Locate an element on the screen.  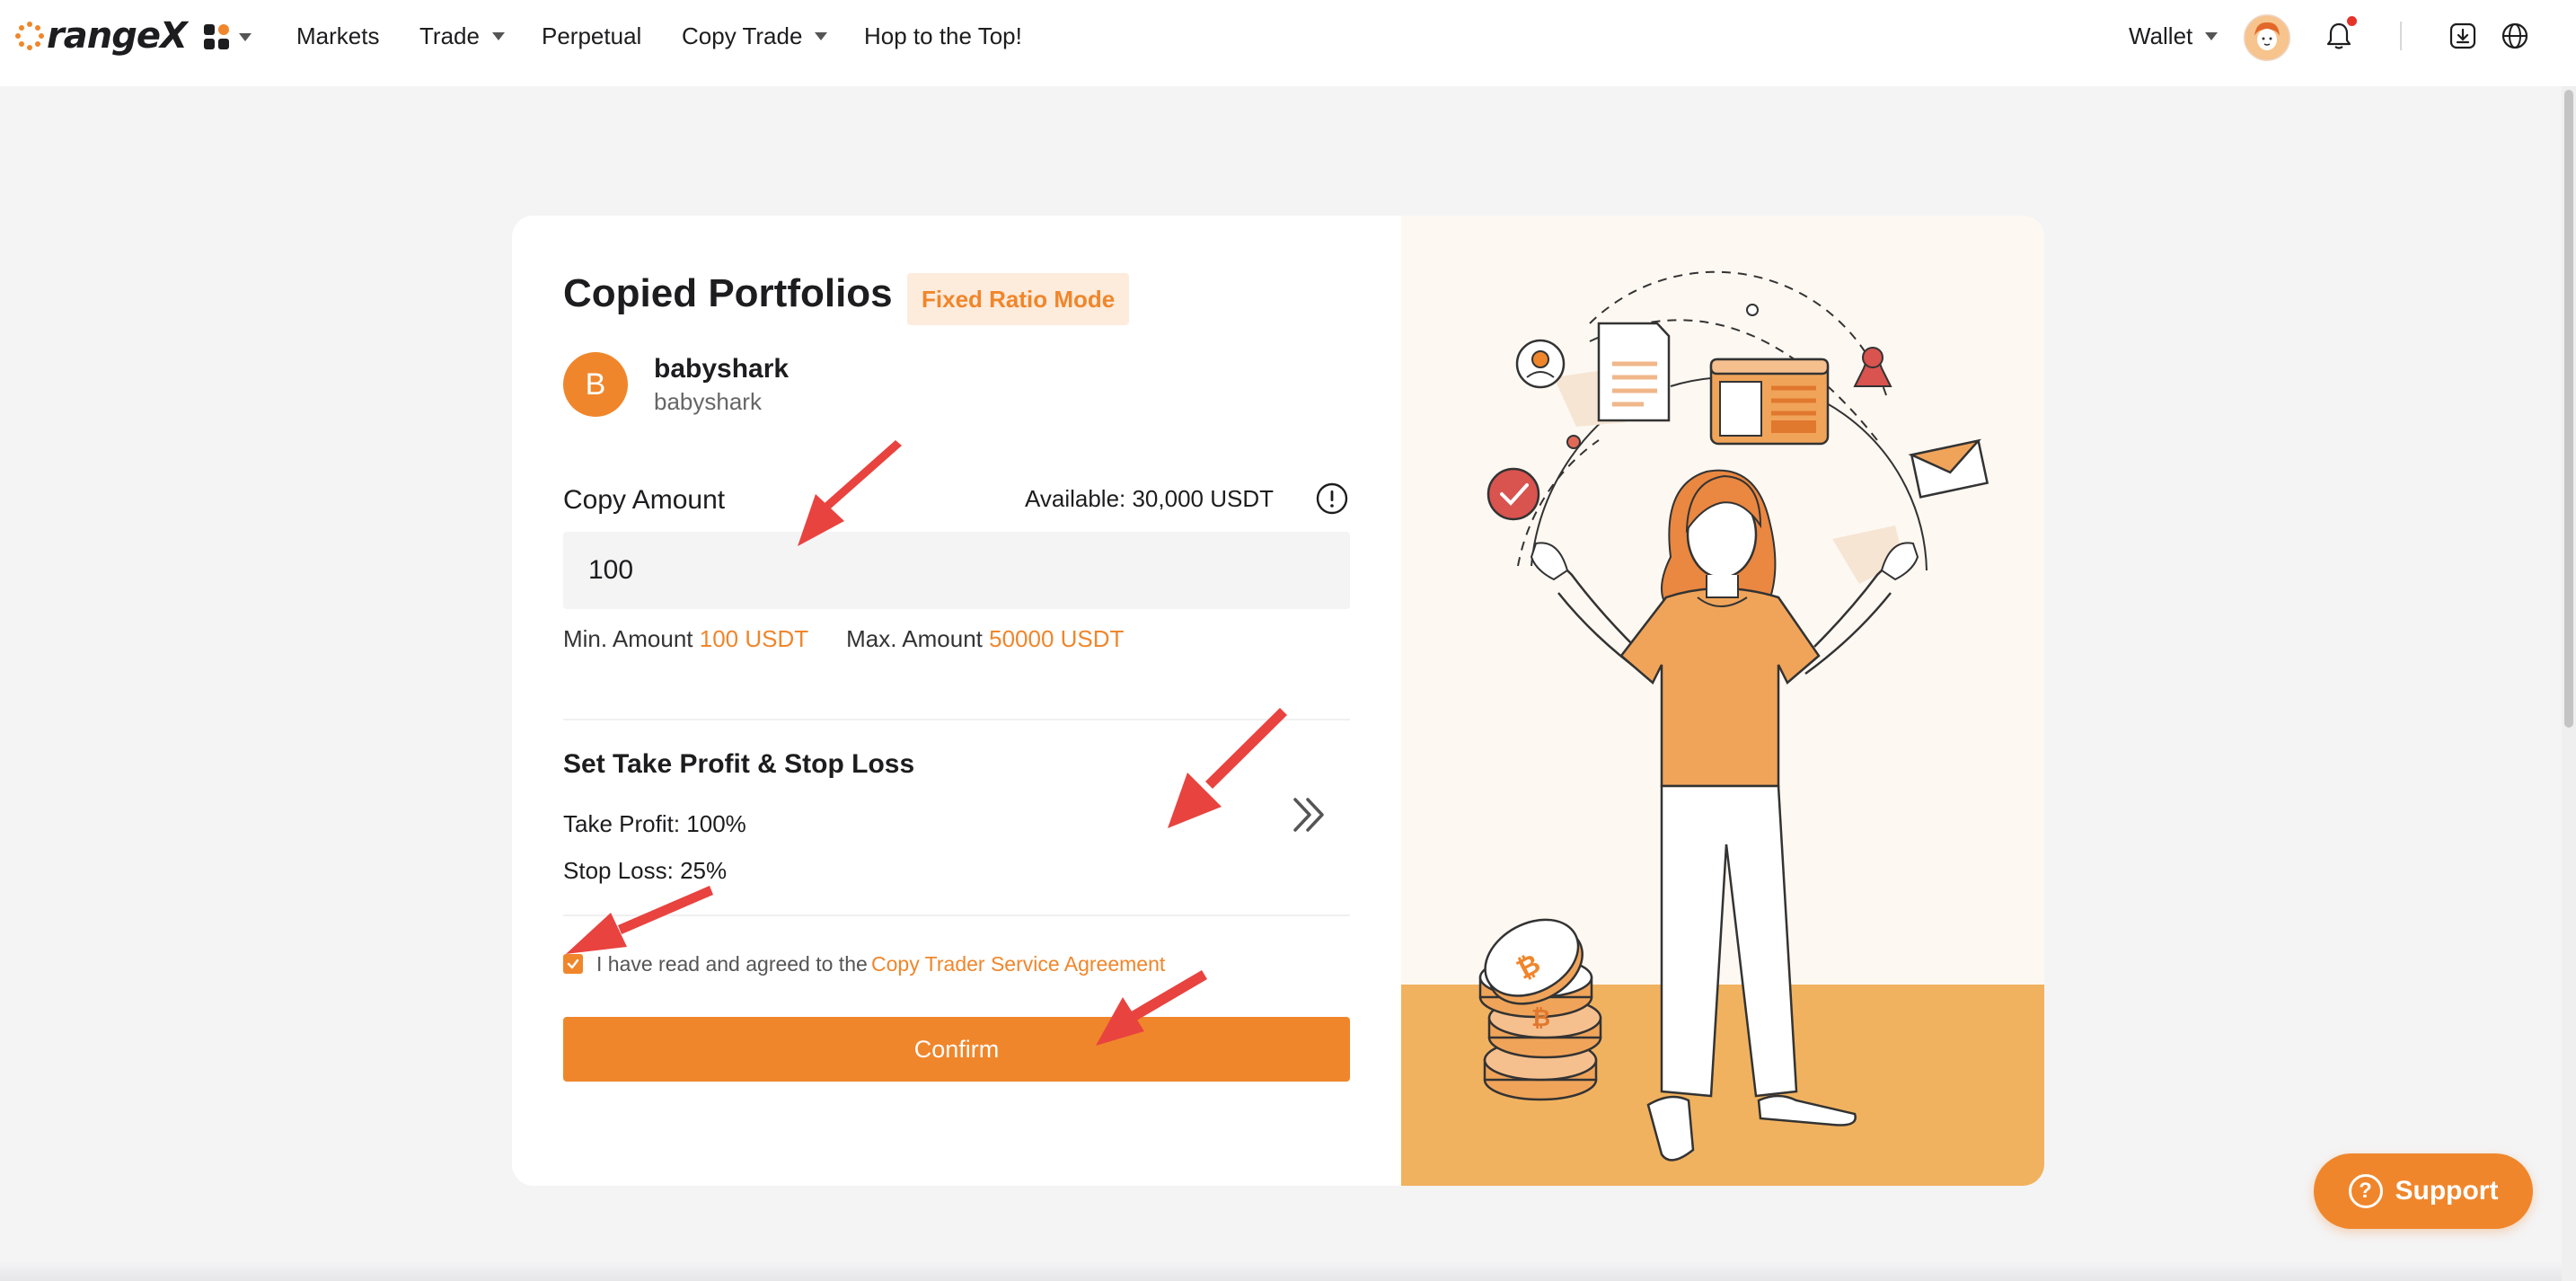
download-button is located at coordinates (2463, 35).